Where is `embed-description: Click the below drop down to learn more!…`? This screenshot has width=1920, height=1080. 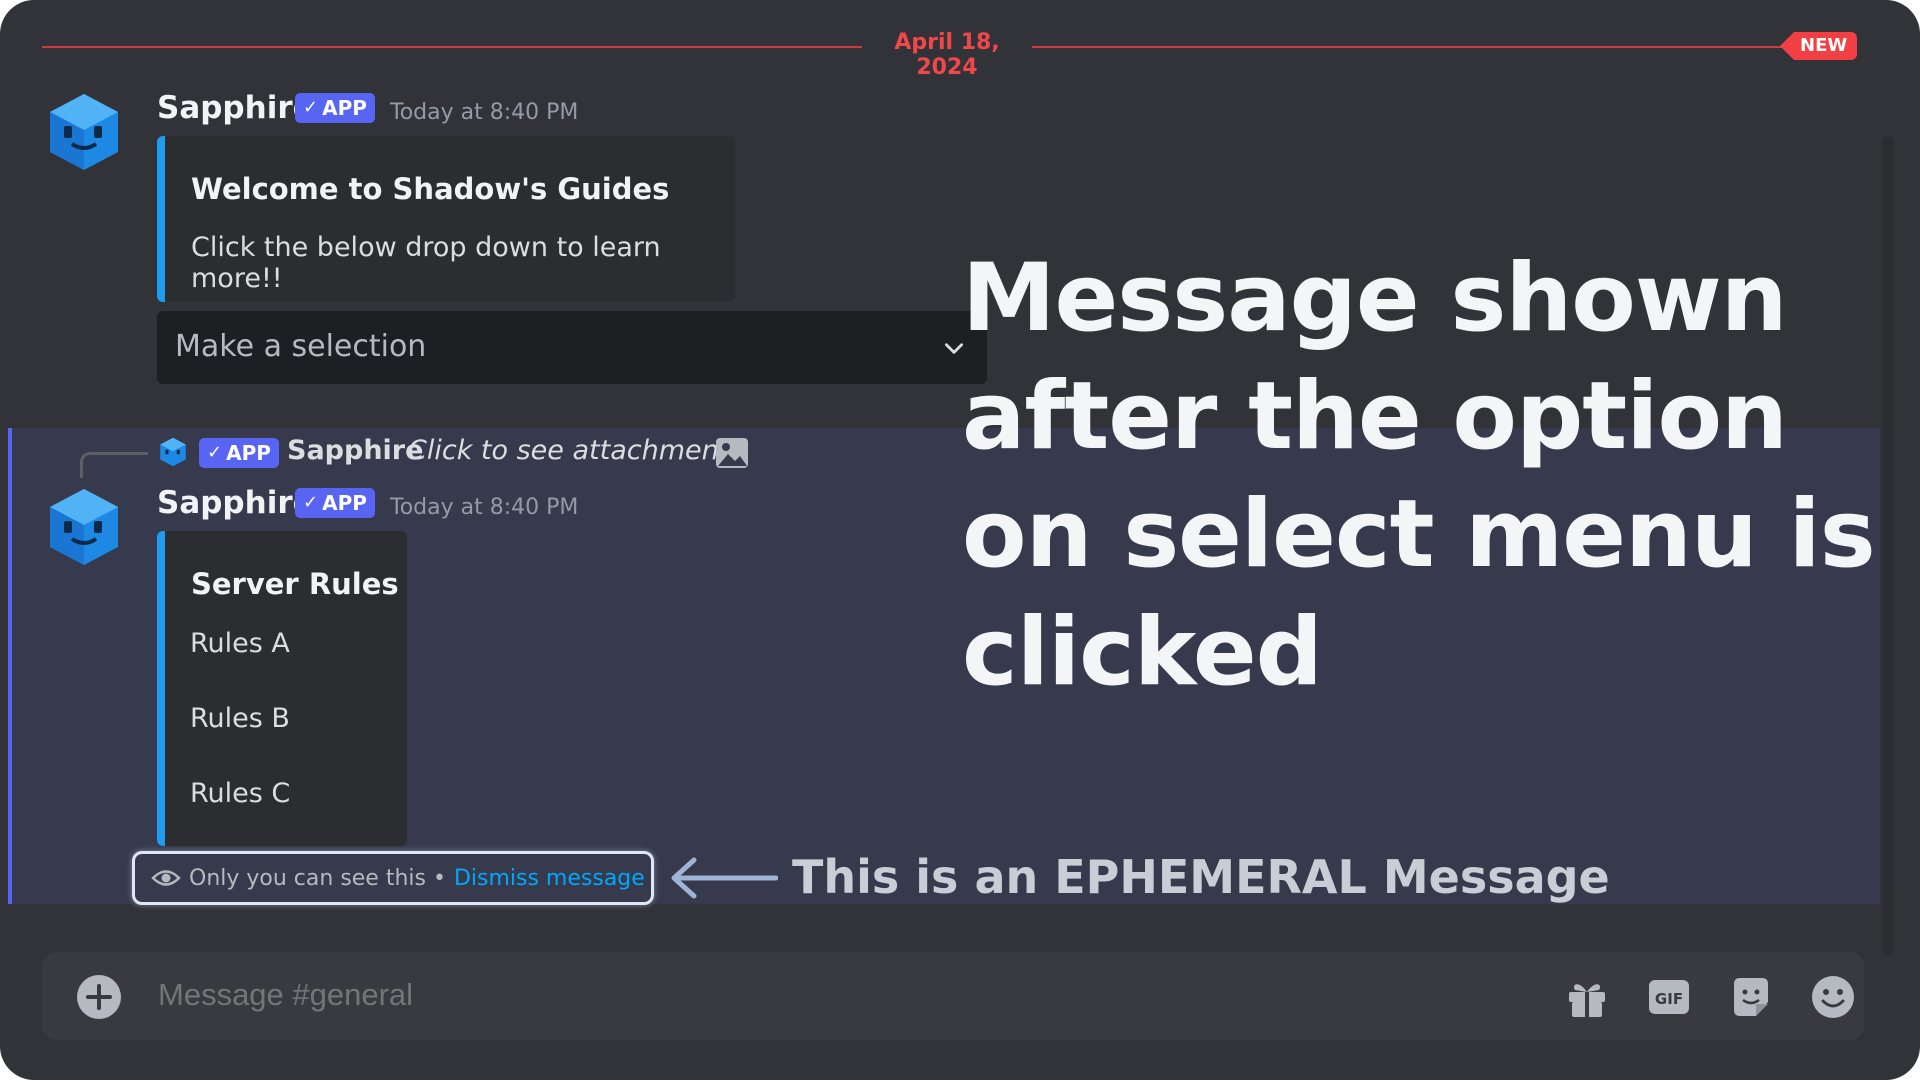
embed-description: Click the below drop down to learn more!… is located at coordinates (426, 263).